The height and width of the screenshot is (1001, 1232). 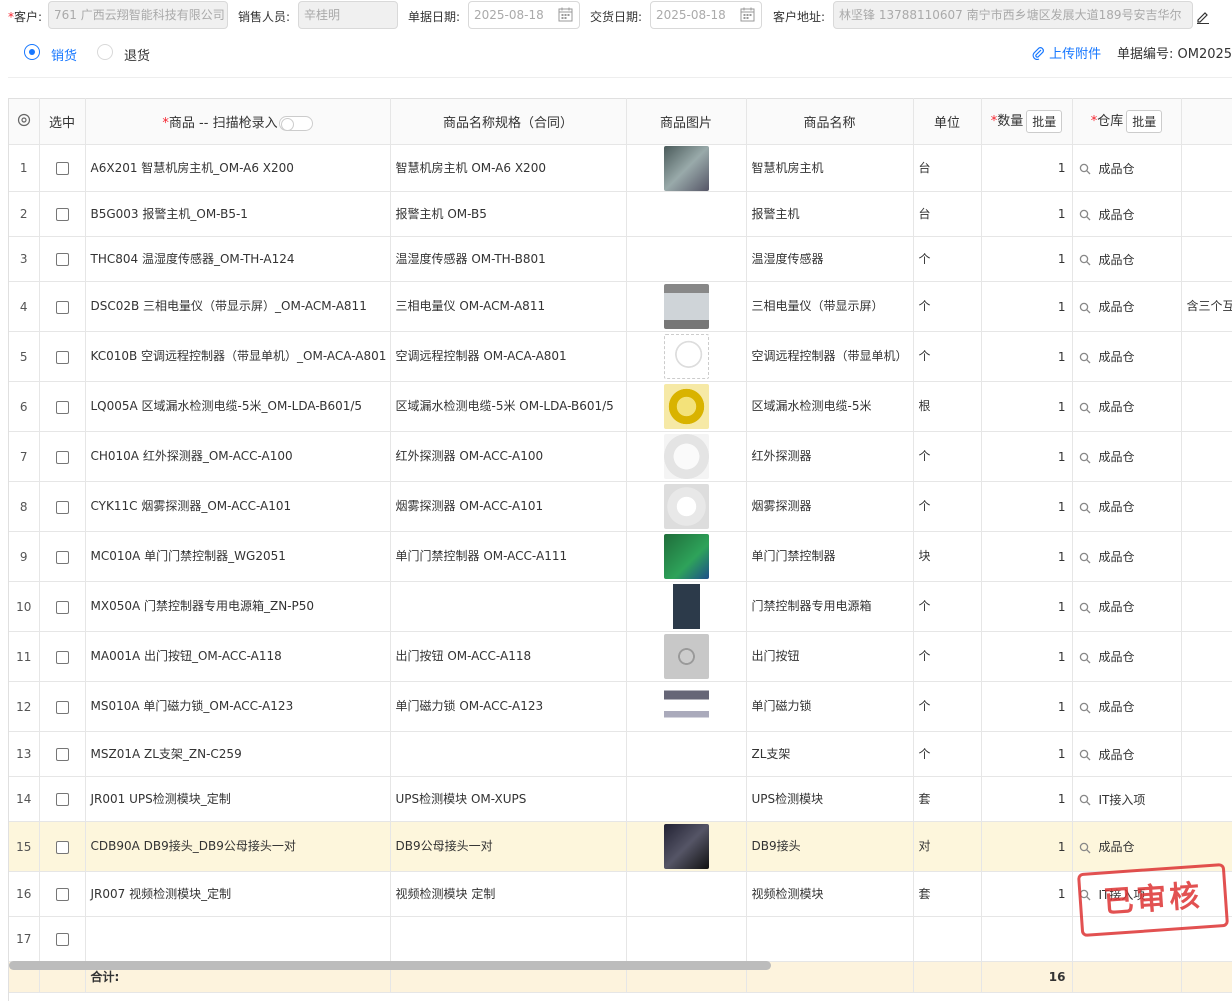 What do you see at coordinates (238, 506) in the screenshot?
I see `product-cell: CYK11C 烟雾探测器_OM-ACC-A101` at bounding box center [238, 506].